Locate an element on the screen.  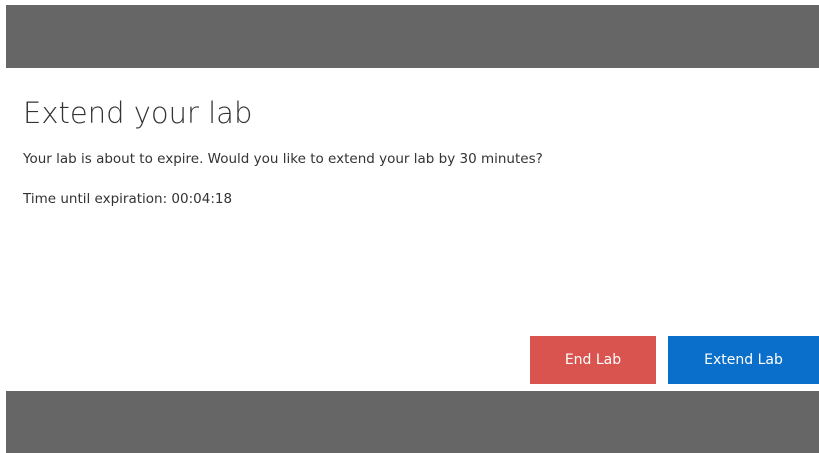
end-lab-button: End Lab is located at coordinates (593, 360).